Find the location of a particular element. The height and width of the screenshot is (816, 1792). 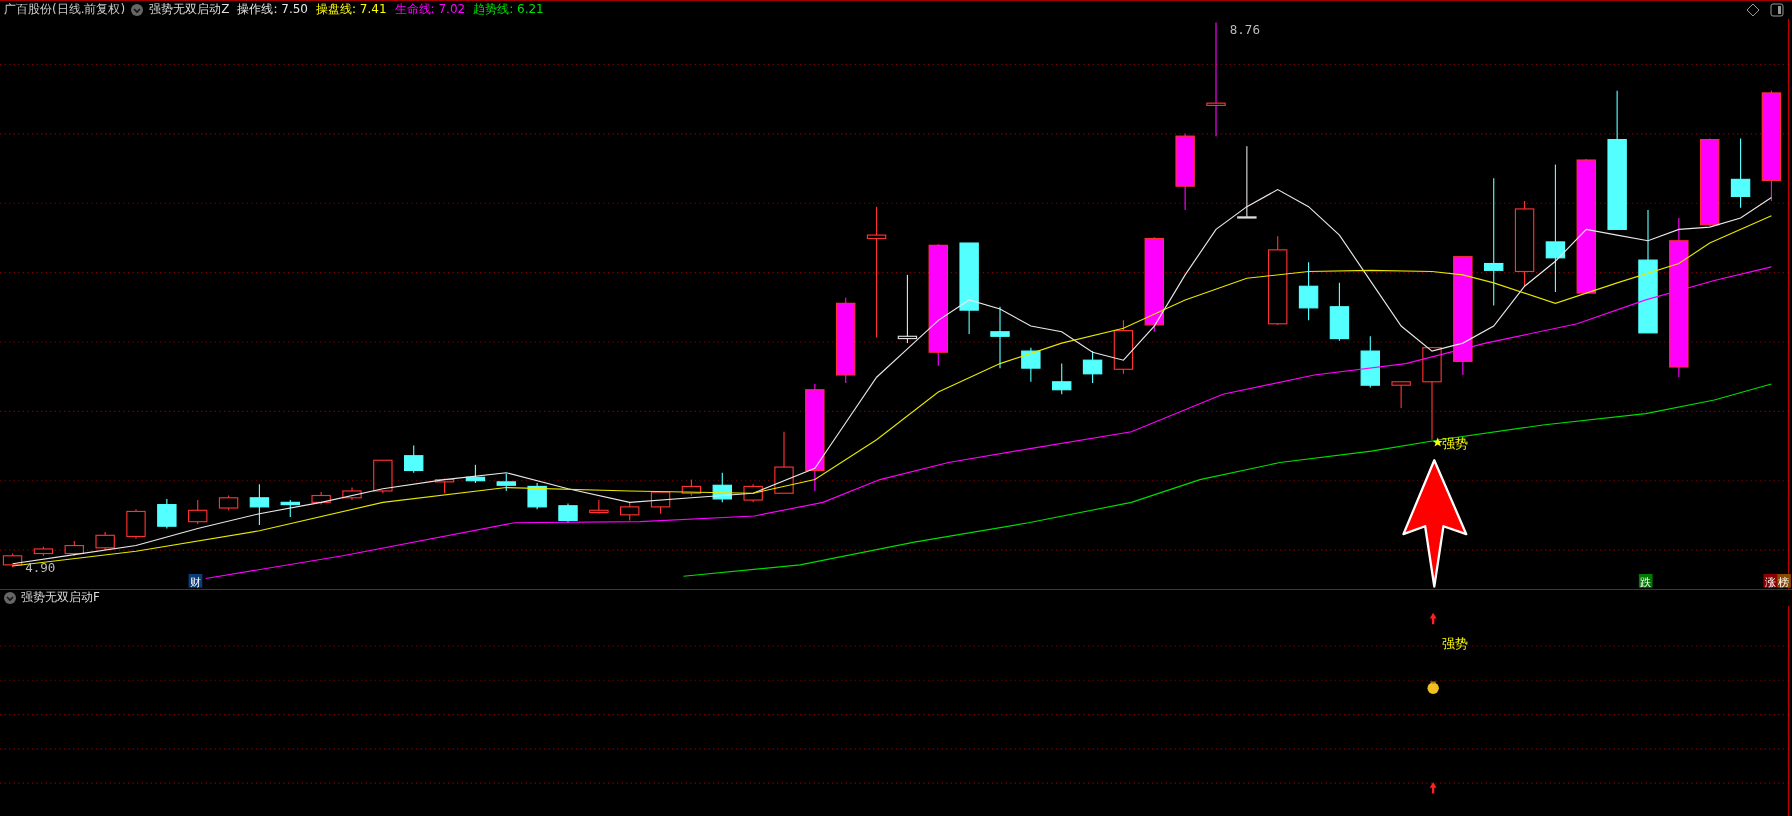

stock-title: 广百股份(日线.前复权) is located at coordinates (65, 10).